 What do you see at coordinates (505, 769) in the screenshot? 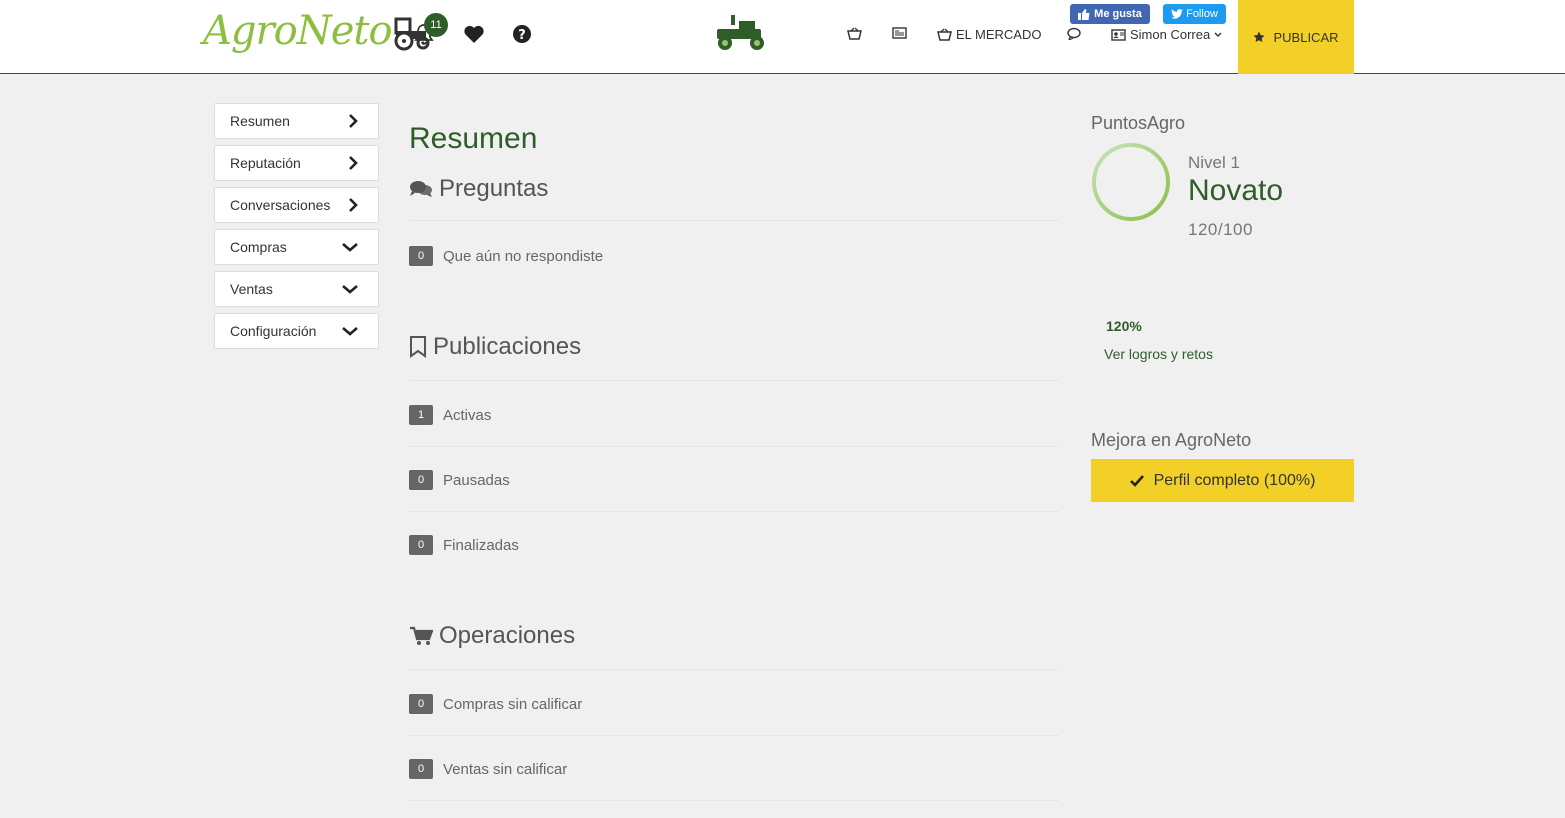
I see `row-label: Ventas sin calificar` at bounding box center [505, 769].